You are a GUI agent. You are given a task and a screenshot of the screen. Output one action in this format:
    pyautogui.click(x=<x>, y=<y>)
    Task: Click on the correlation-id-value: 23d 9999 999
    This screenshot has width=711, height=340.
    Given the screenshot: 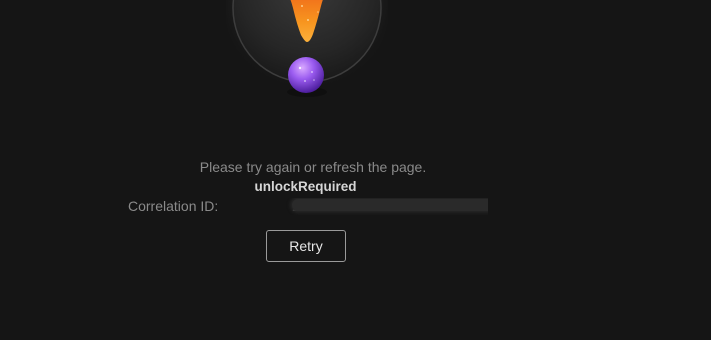 What is the action you would take?
    pyautogui.click(x=355, y=206)
    